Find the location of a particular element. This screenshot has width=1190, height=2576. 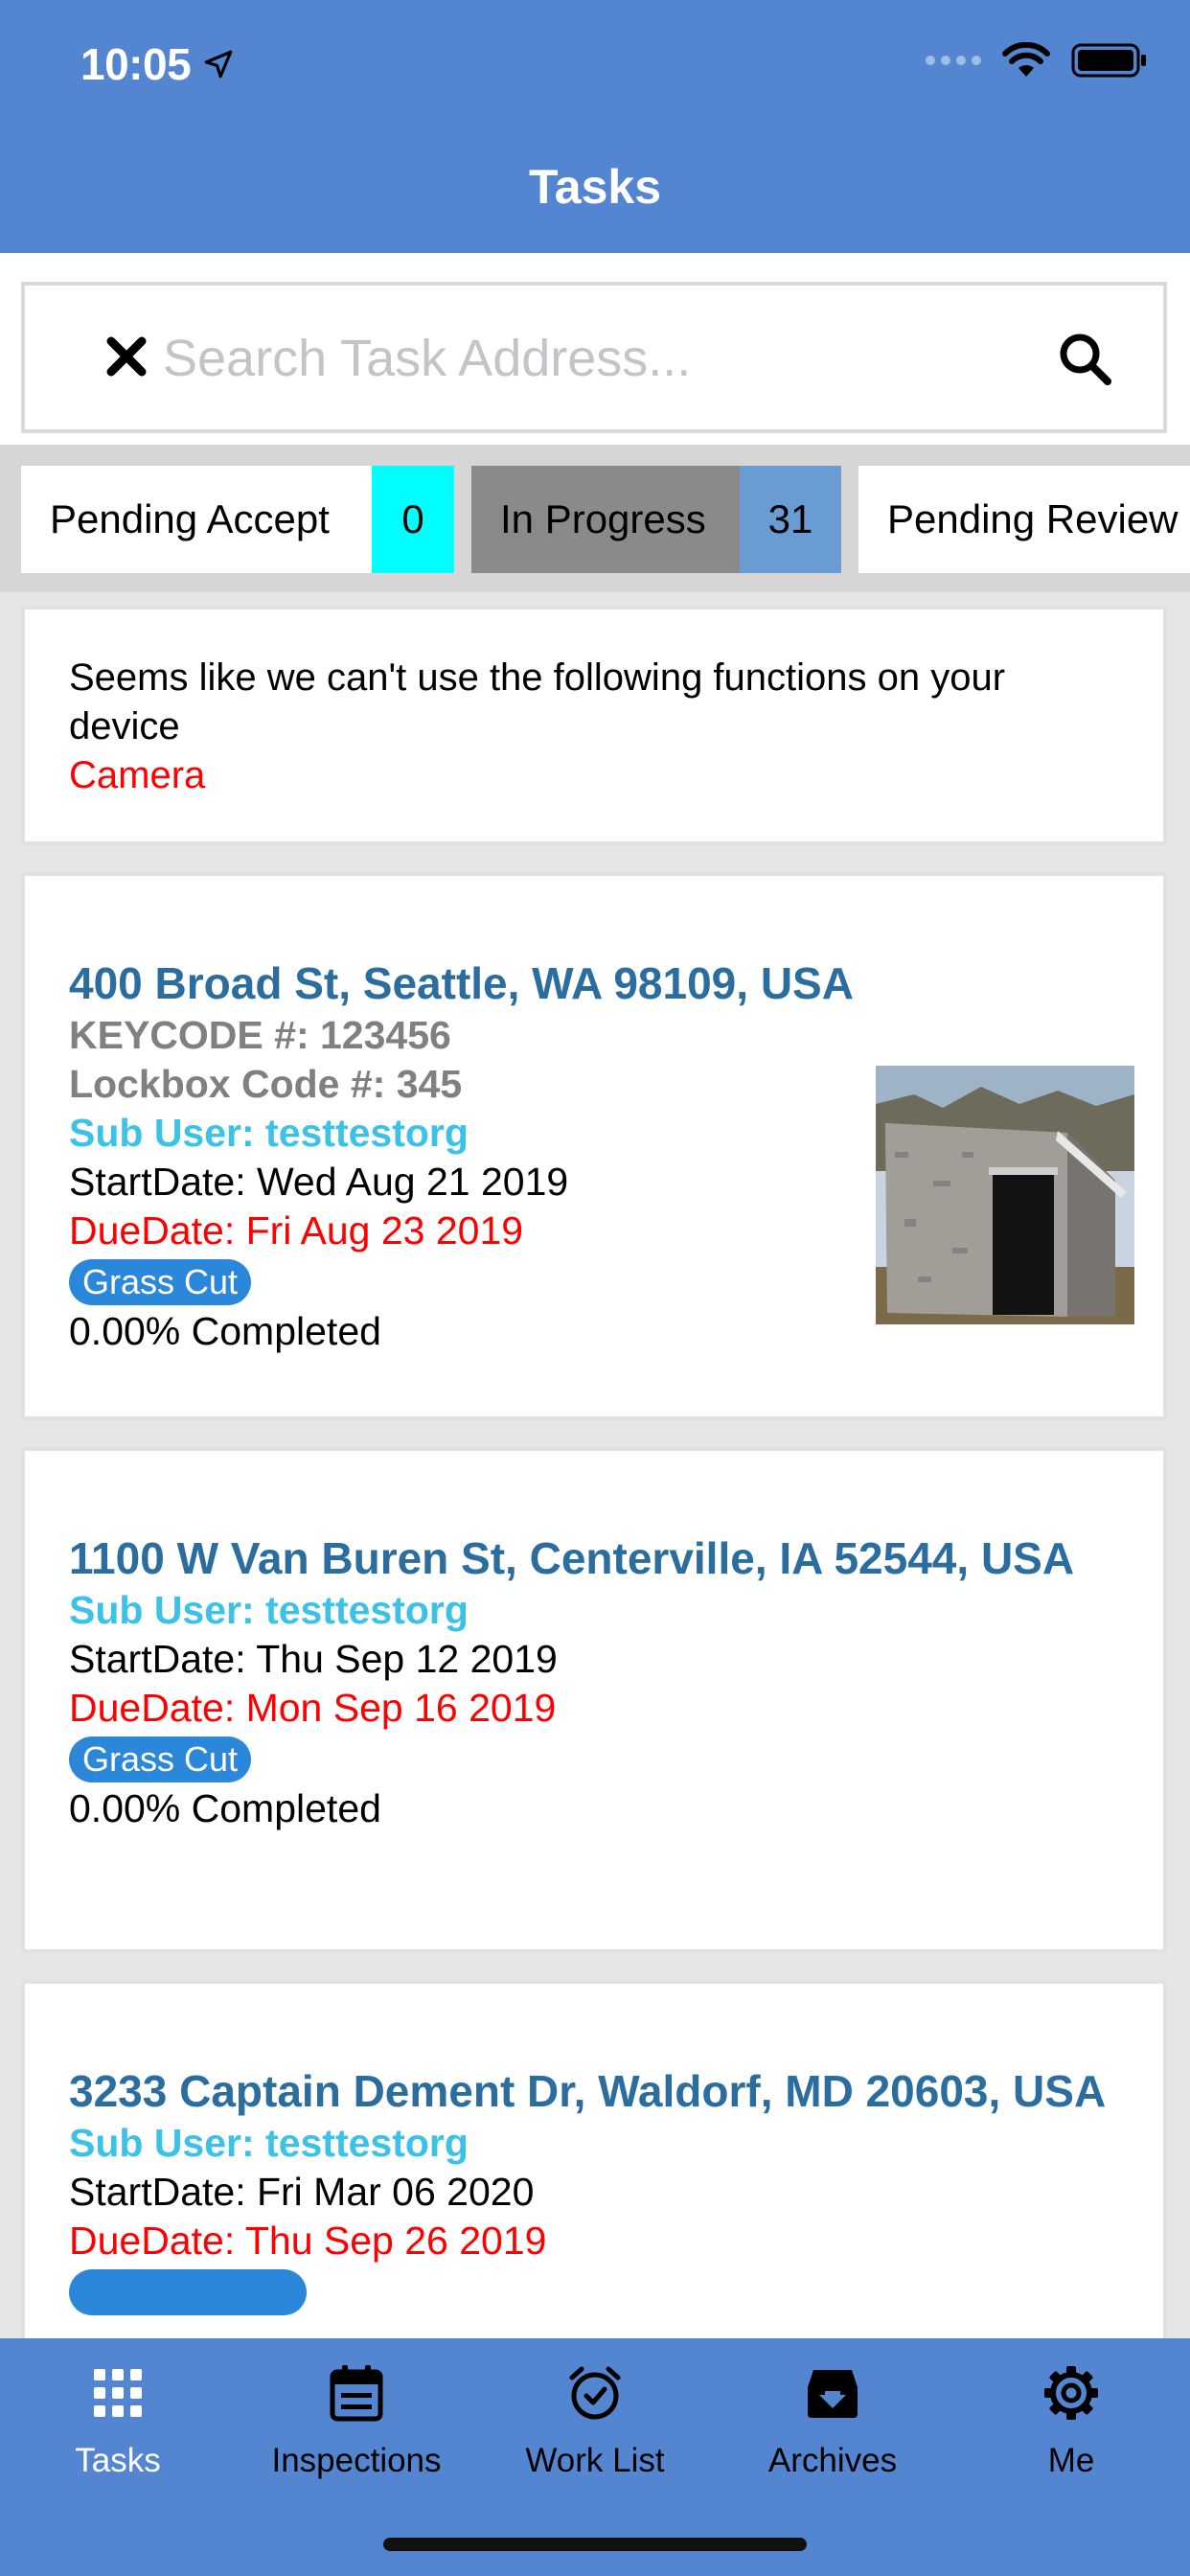

nav-work-list: Work List is located at coordinates (595, 2419).